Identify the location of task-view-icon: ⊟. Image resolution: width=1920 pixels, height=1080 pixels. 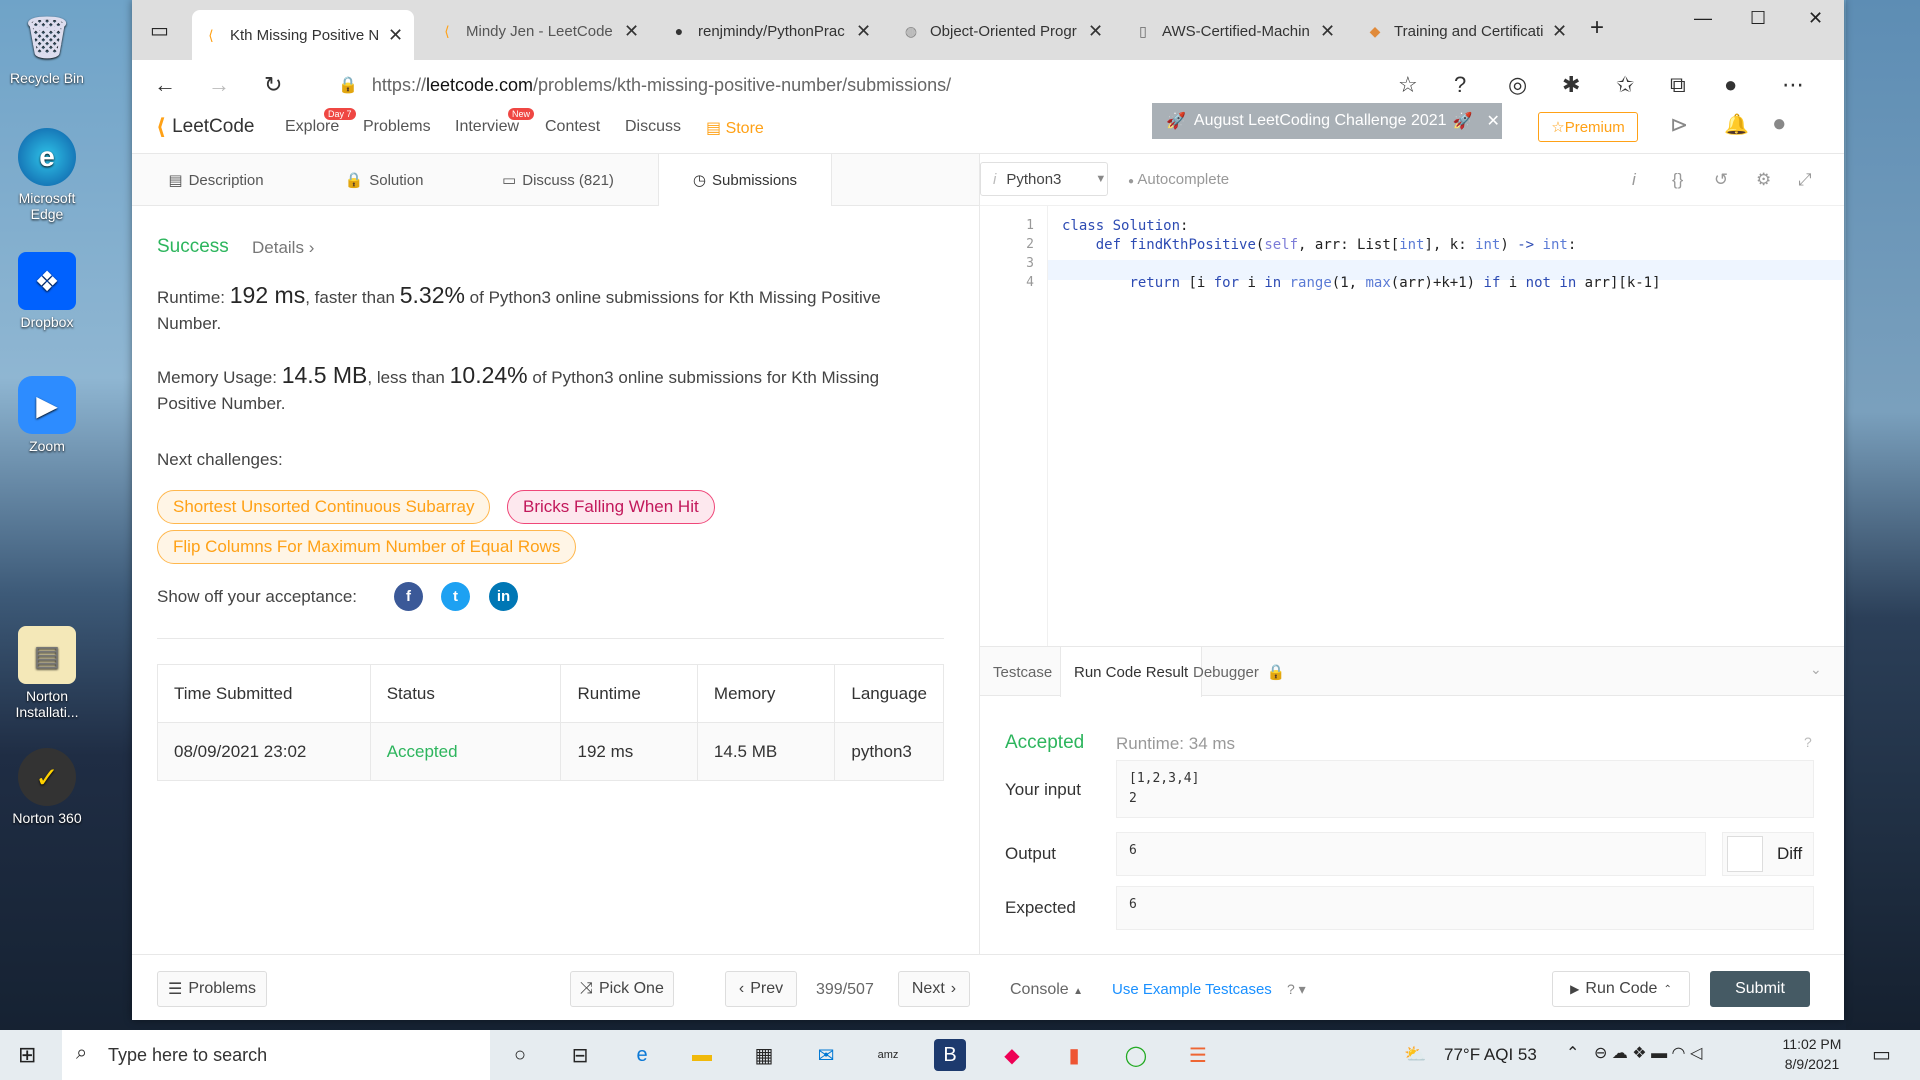
(580, 1055).